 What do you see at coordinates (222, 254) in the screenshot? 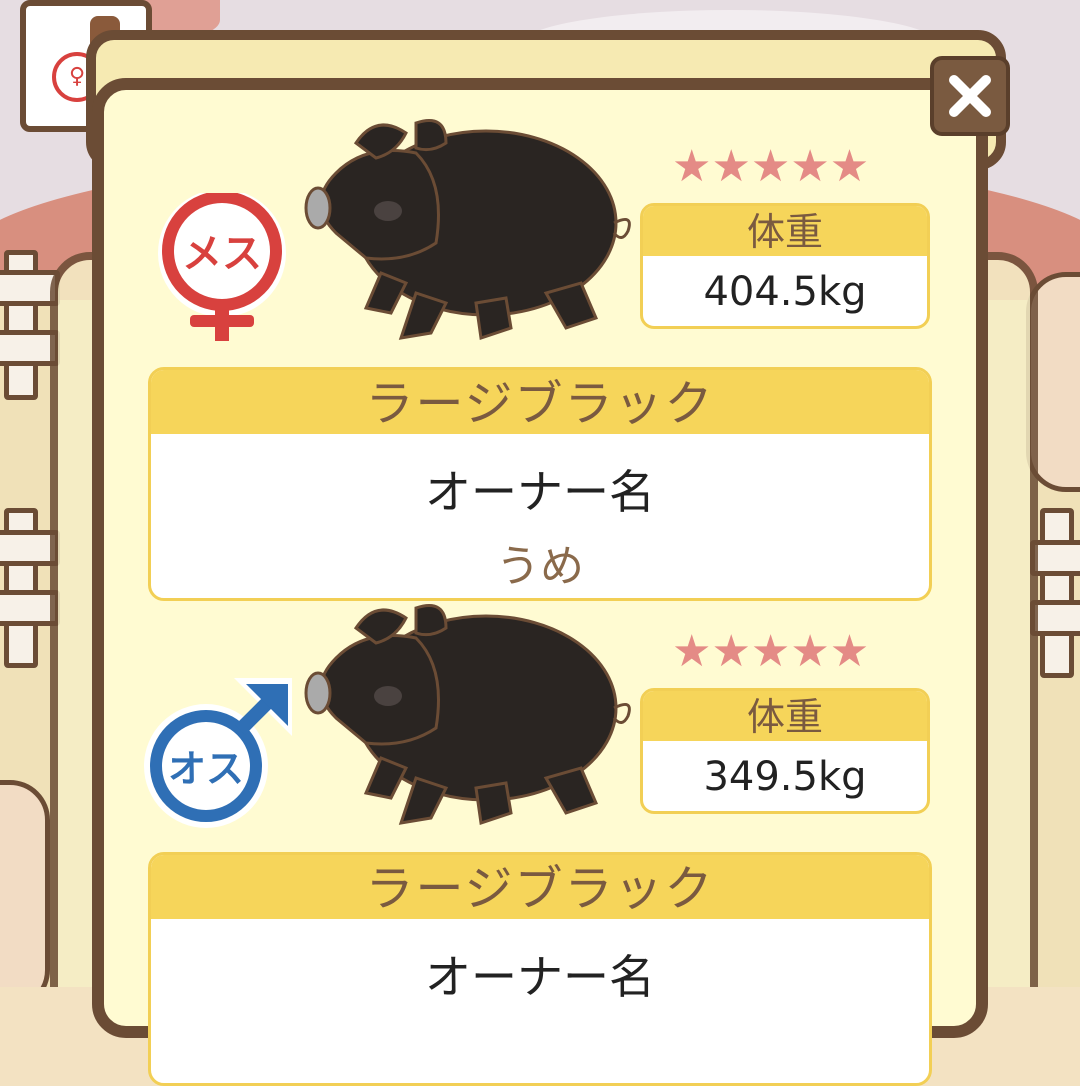
I see `gender-label: メス` at bounding box center [222, 254].